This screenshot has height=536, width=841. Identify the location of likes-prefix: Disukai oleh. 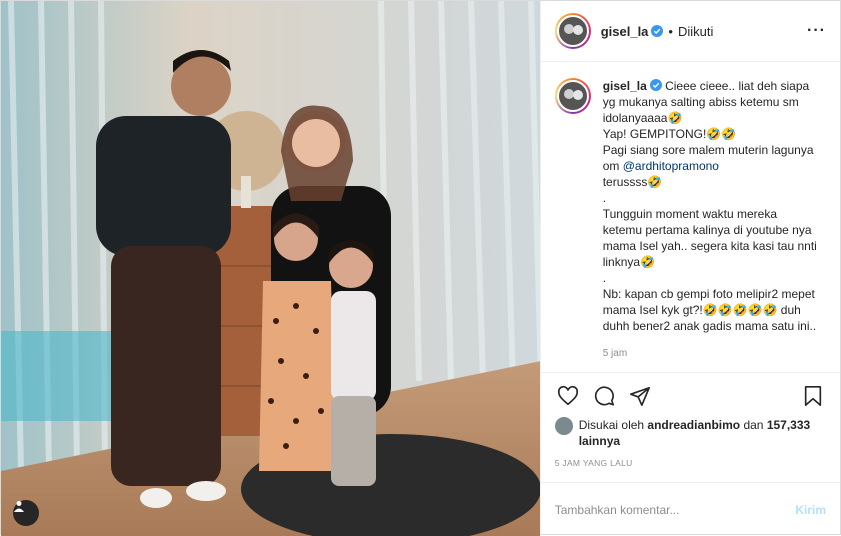
(613, 425).